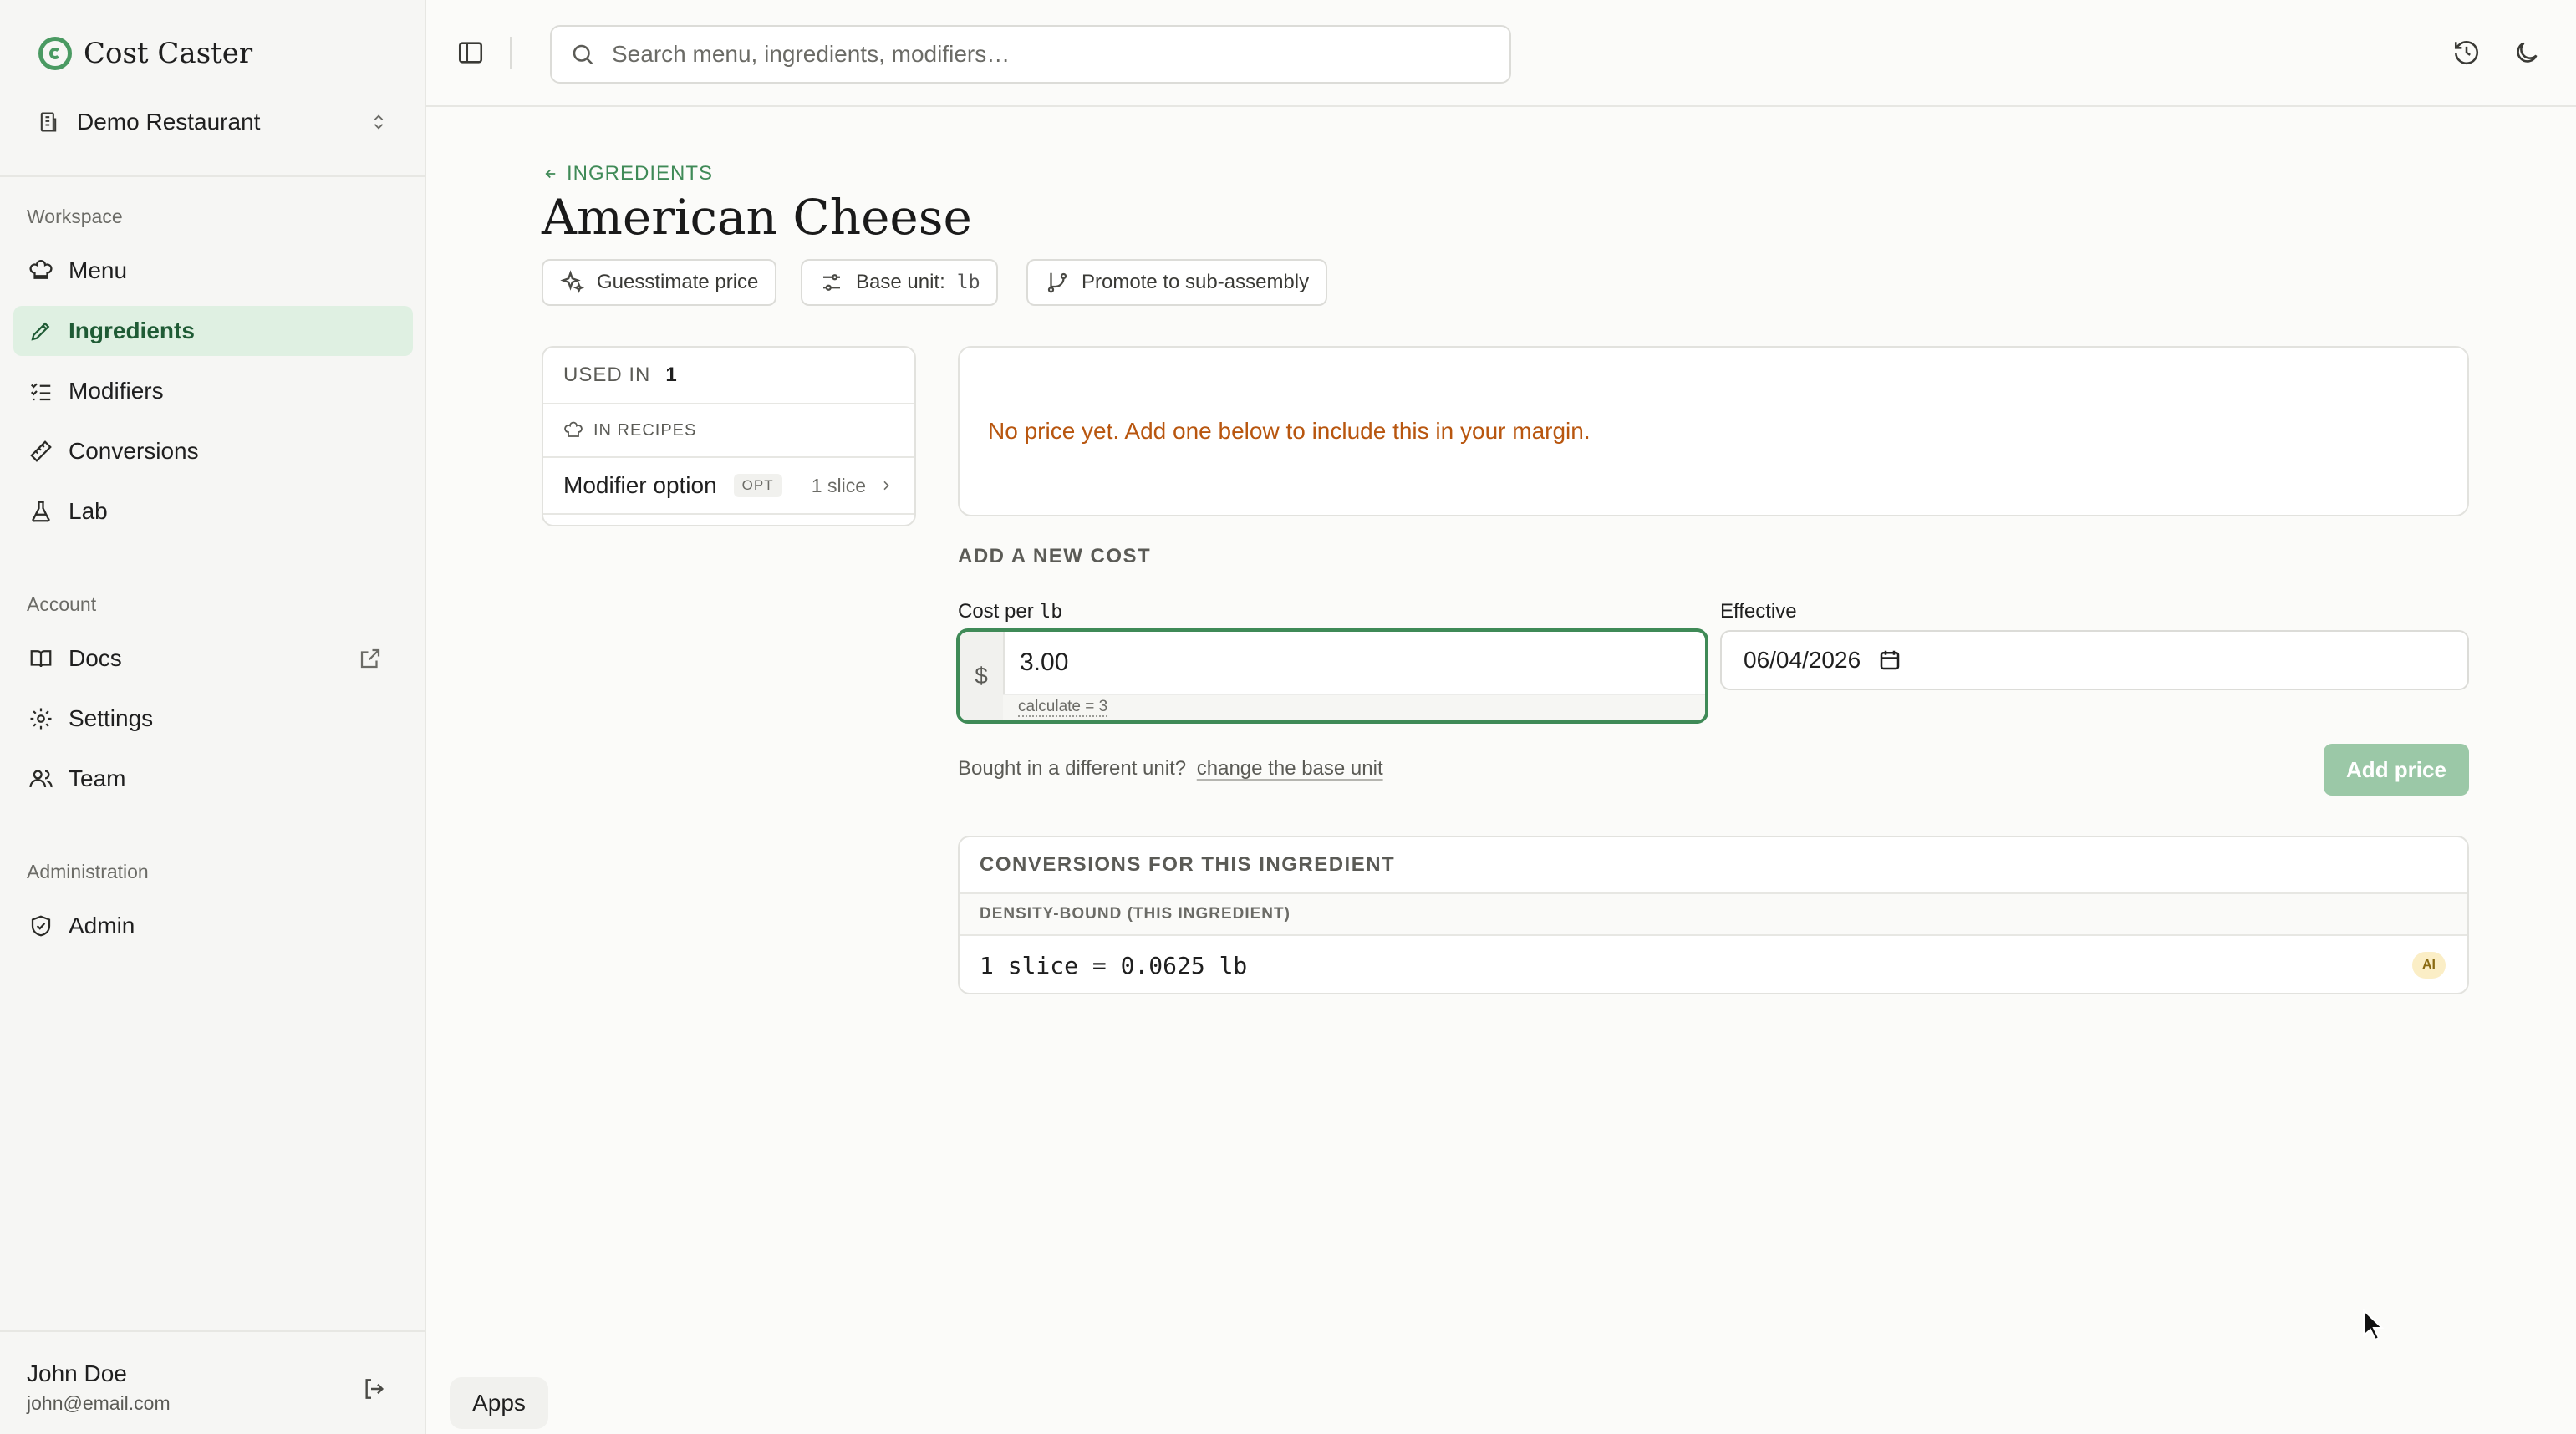 This screenshot has width=2576, height=1434. What do you see at coordinates (996, 611) in the screenshot?
I see `cost-per-text: Cost per` at bounding box center [996, 611].